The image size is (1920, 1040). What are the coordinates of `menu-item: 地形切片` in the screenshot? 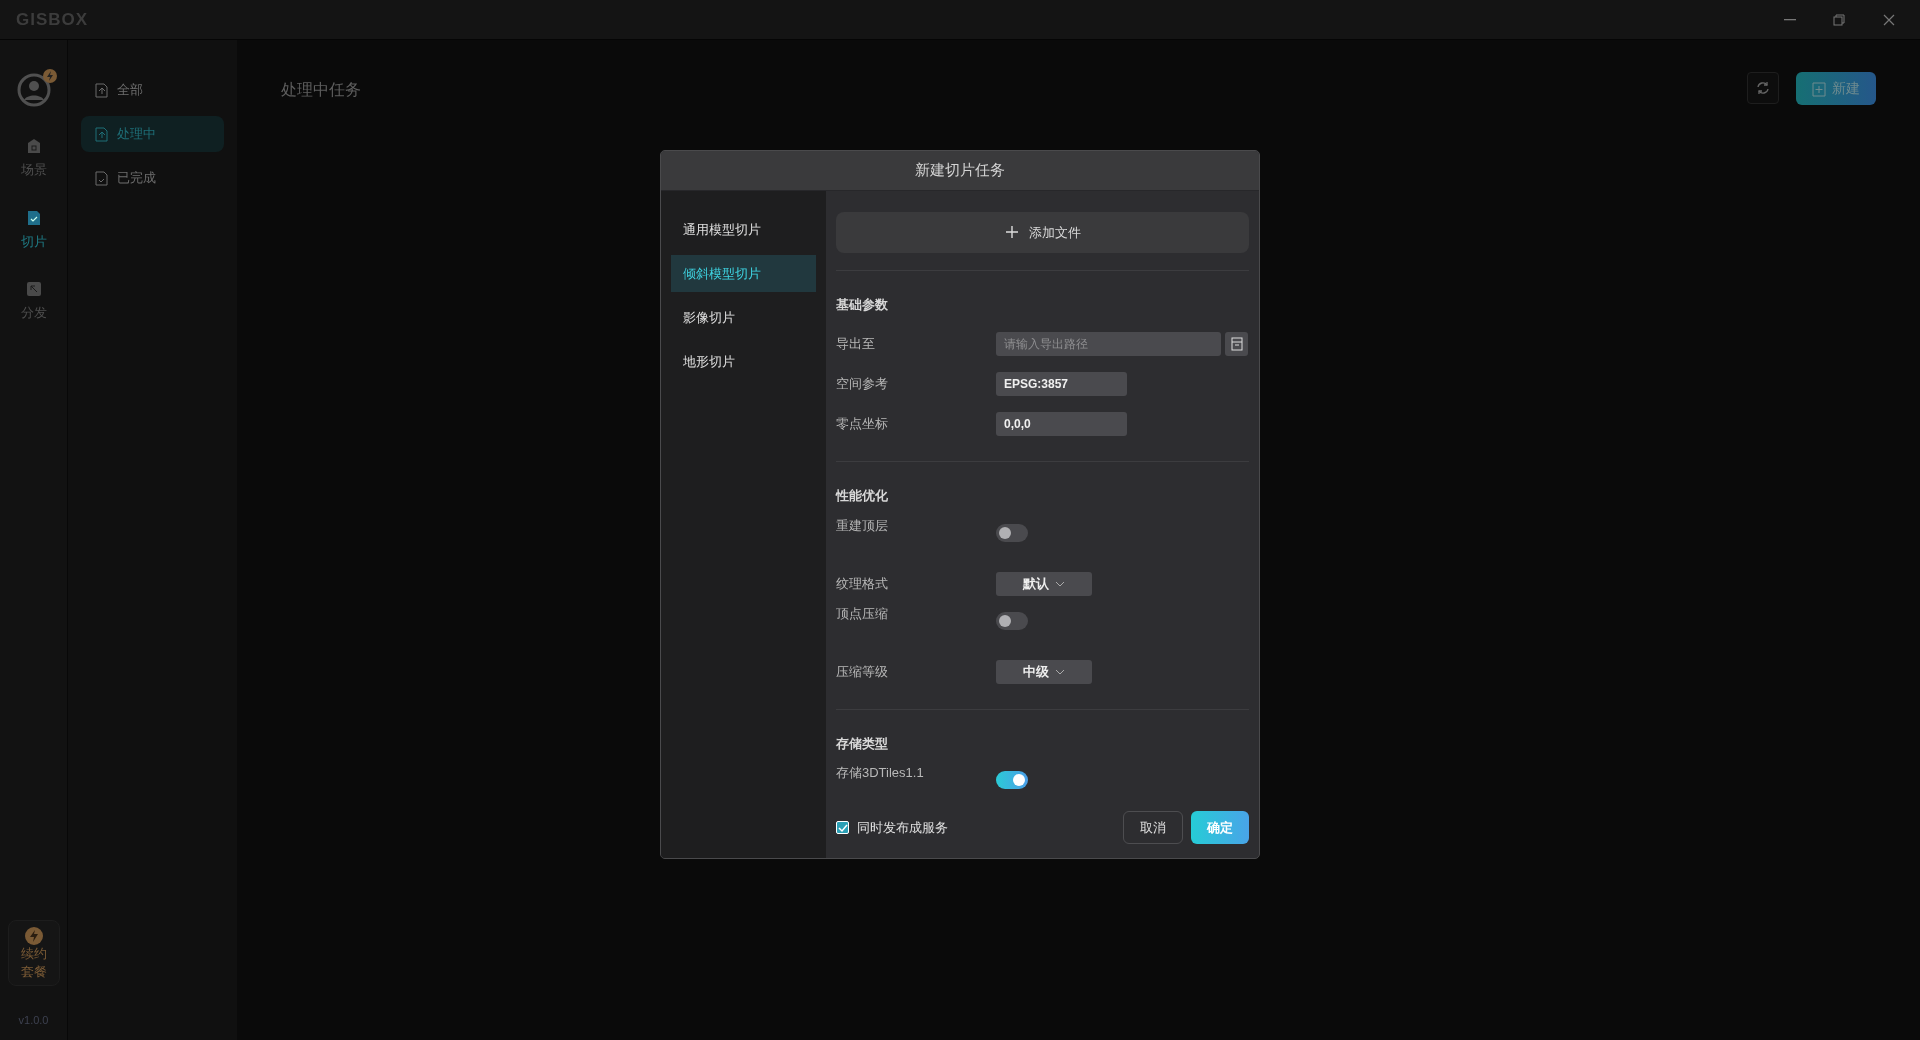 It's located at (743, 361).